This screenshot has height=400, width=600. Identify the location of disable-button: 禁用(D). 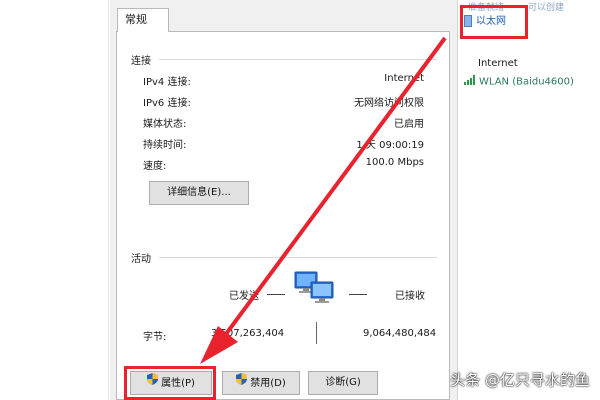
(261, 383).